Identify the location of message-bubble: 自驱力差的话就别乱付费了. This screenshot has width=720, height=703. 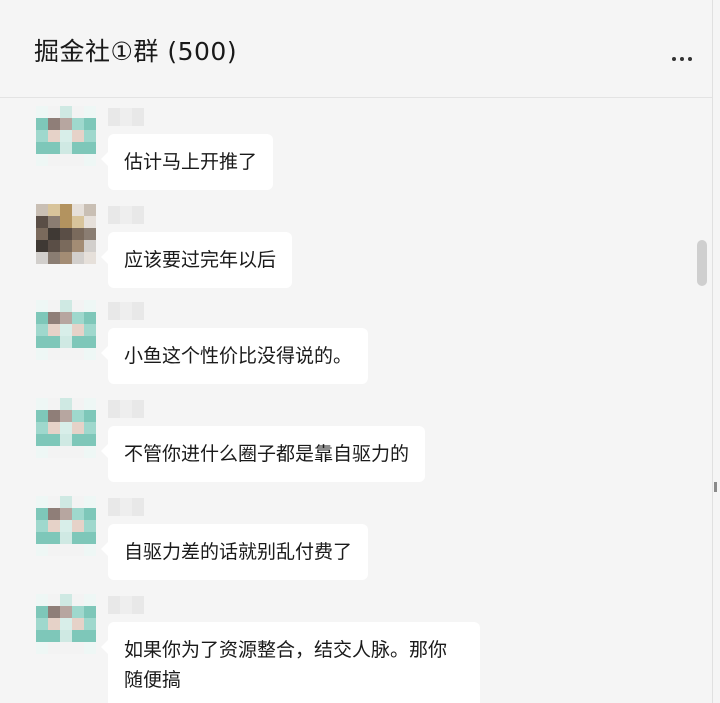
(234, 552).